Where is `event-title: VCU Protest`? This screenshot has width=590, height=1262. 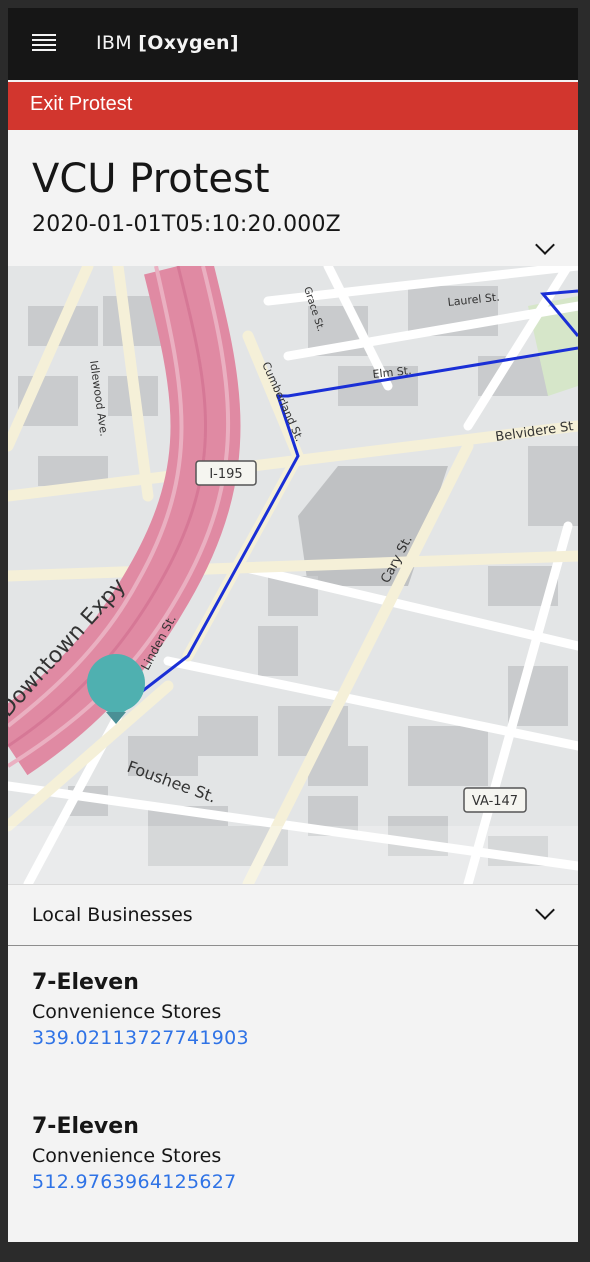
event-title: VCU Protest is located at coordinates (151, 179).